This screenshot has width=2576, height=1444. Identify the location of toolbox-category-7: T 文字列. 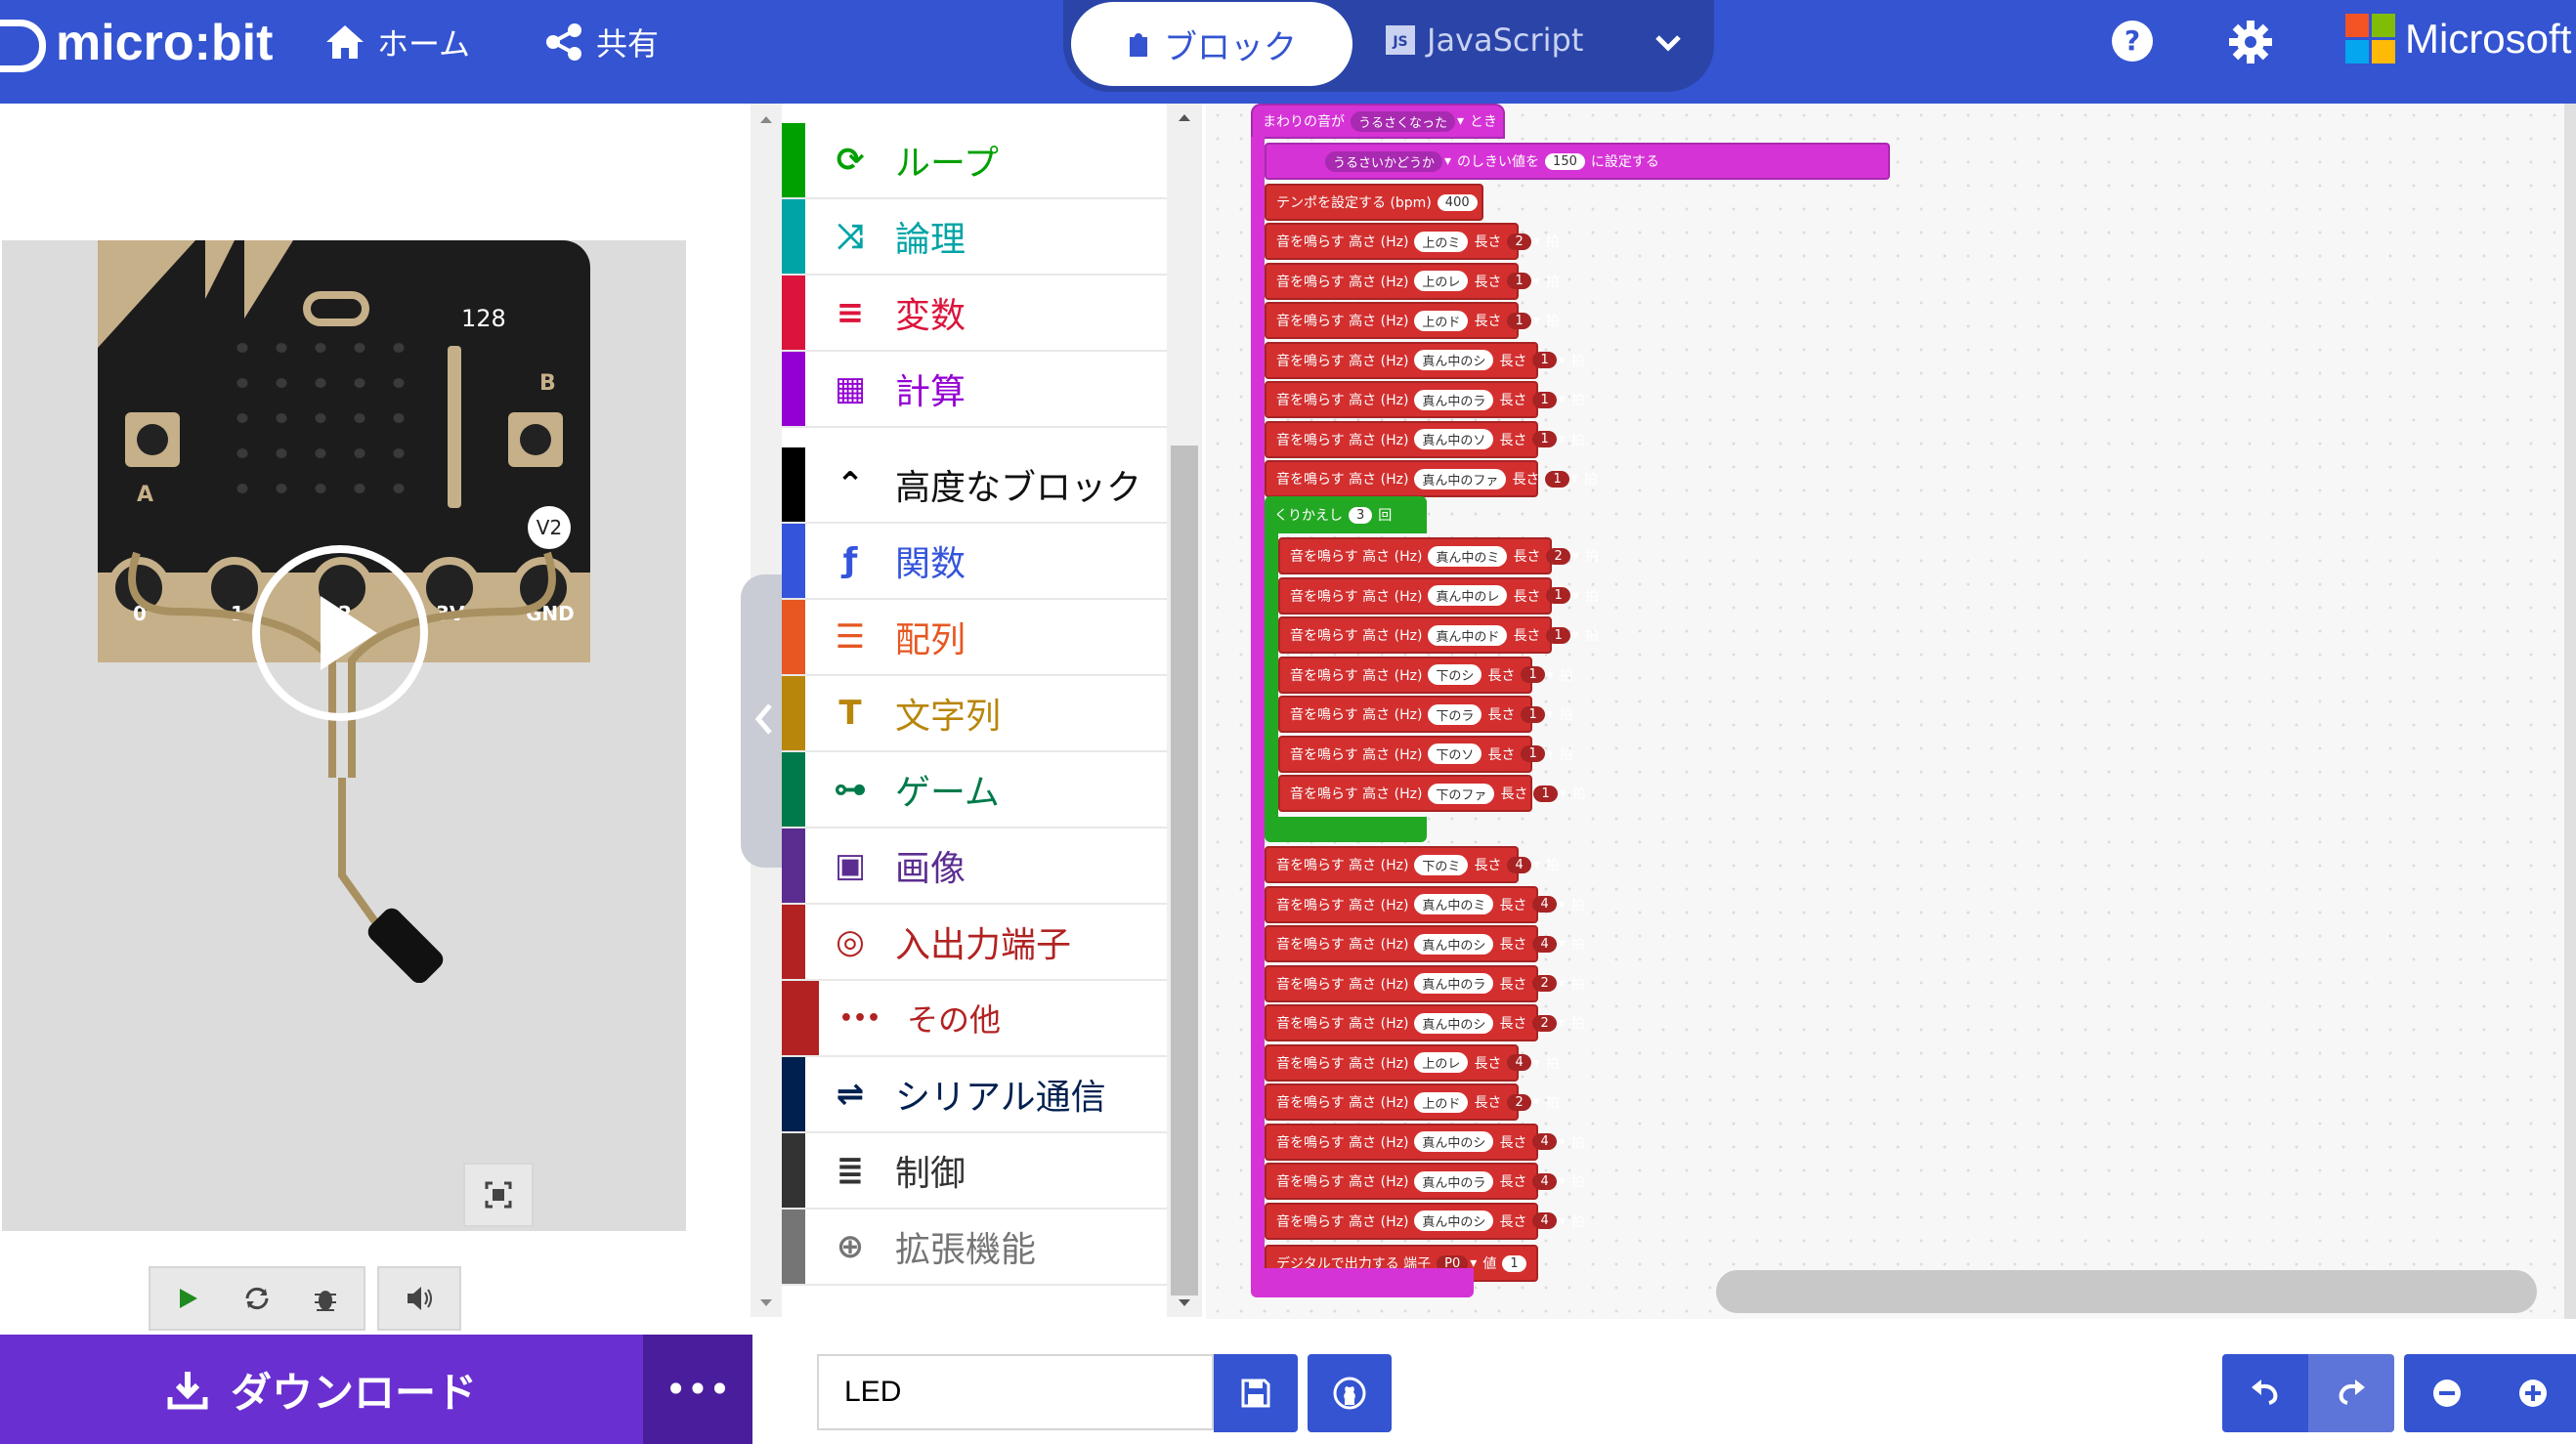
(974, 714).